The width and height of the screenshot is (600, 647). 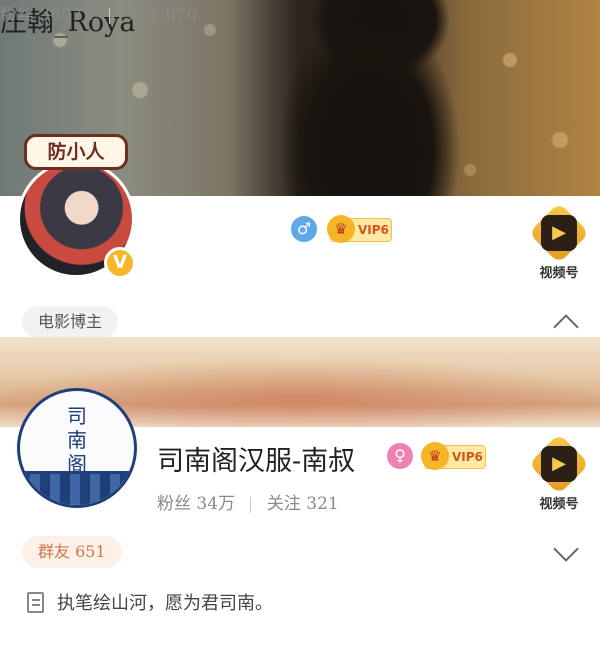 What do you see at coordinates (35, 602) in the screenshot?
I see `document-icon` at bounding box center [35, 602].